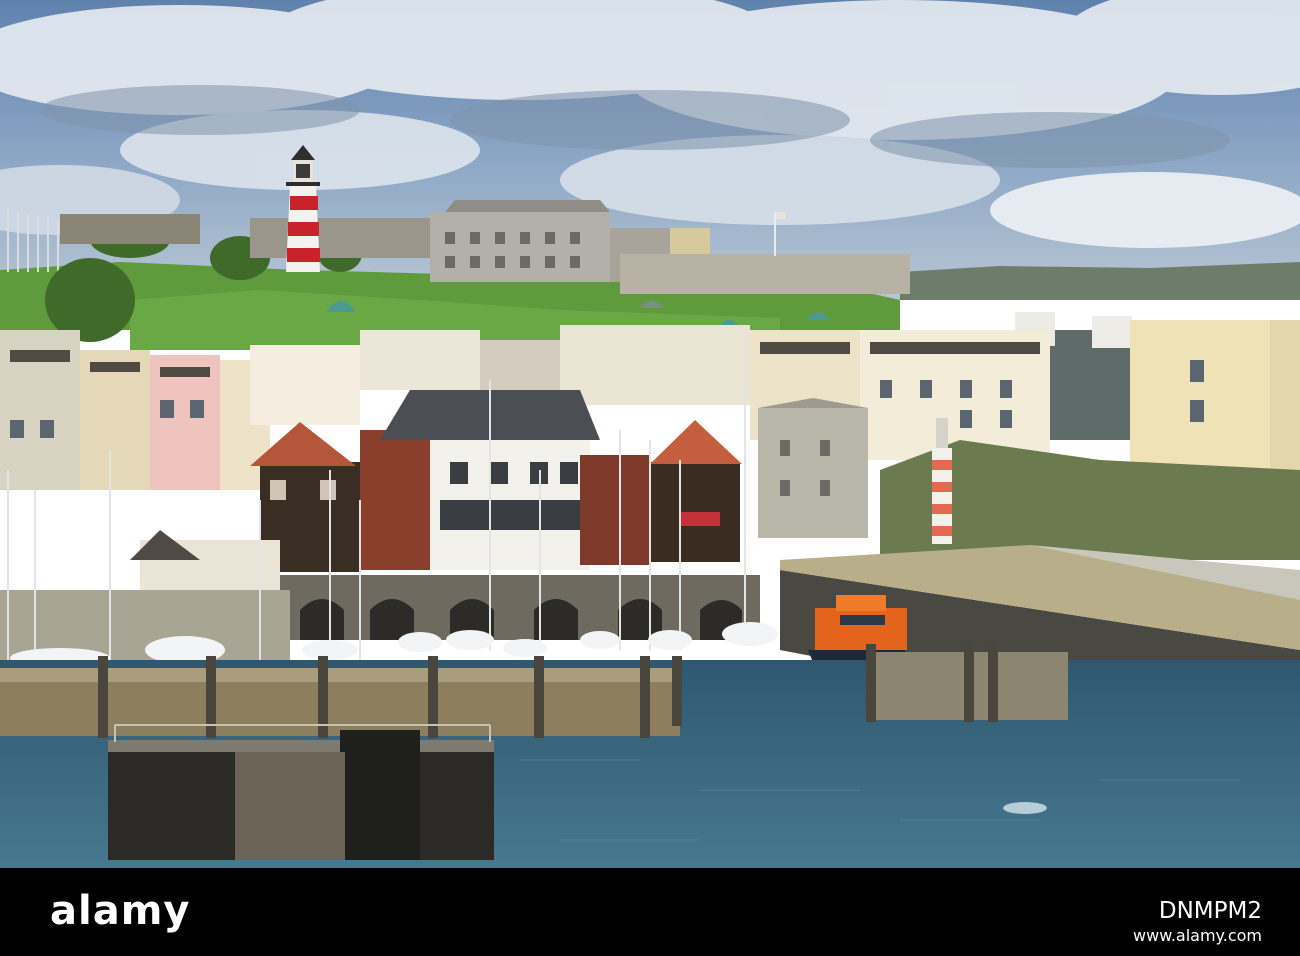 This screenshot has height=956, width=1300. I want to click on logo-text: alamy, so click(120, 911).